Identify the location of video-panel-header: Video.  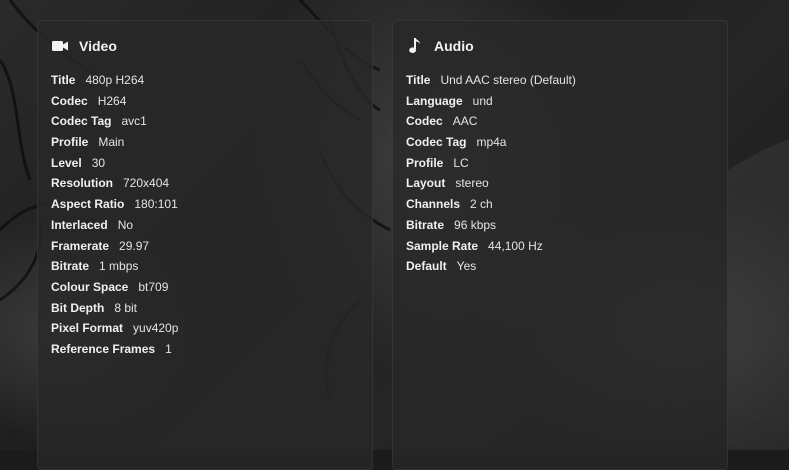
(205, 46).